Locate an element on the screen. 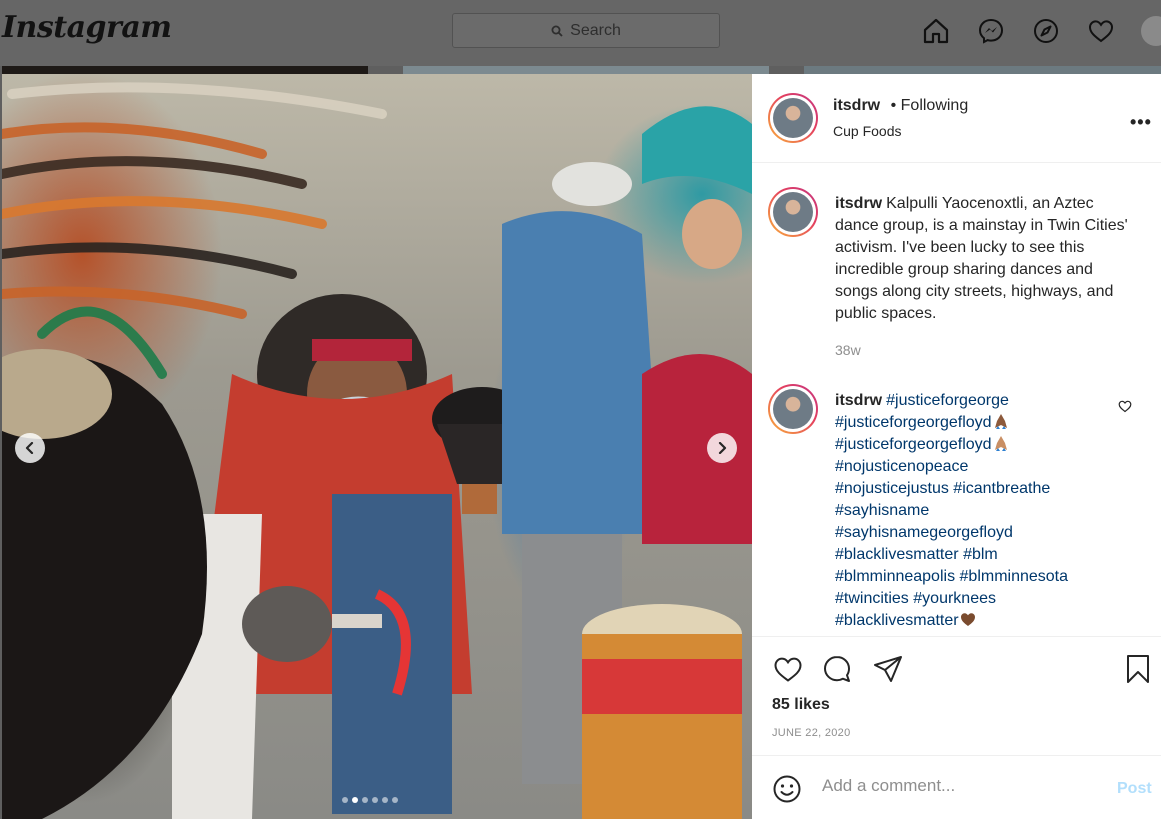 The width and height of the screenshot is (1161, 819). caption-time: 38w is located at coordinates (848, 350).